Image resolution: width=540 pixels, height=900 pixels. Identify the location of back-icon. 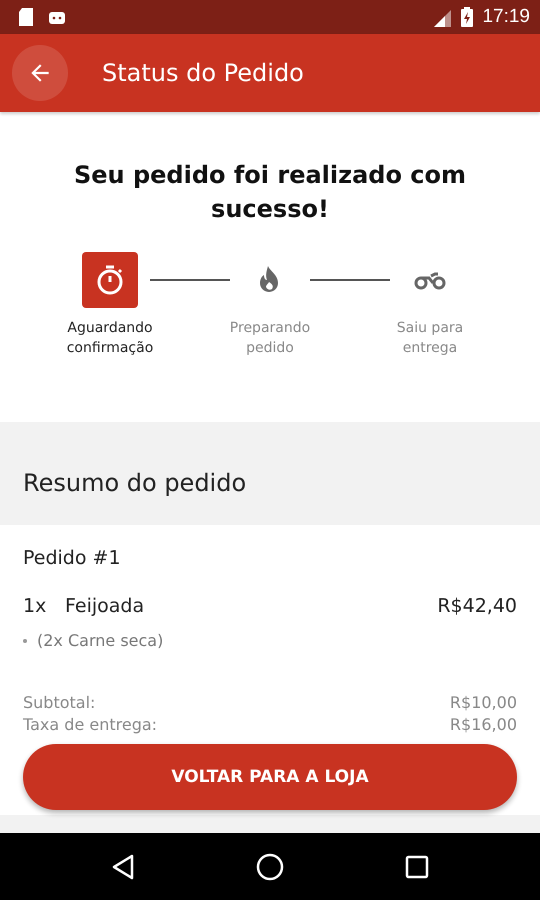
(122, 867).